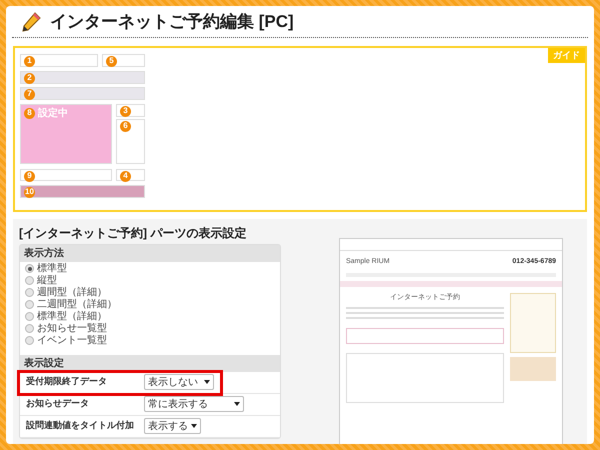 The height and width of the screenshot is (450, 600). Describe the element at coordinates (150, 363) in the screenshot. I see `group-header: 表示設定` at that location.